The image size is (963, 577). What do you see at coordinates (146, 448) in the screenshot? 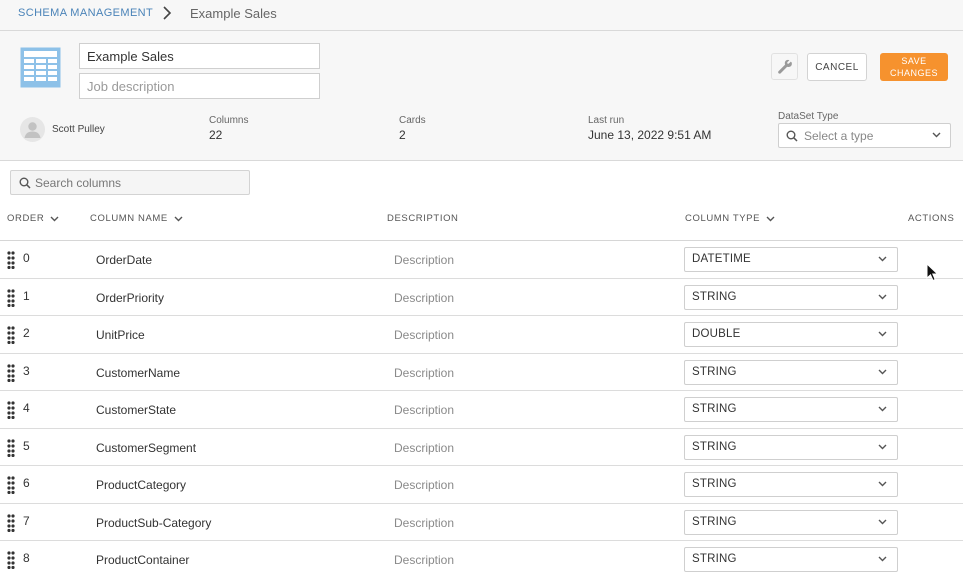
I see `row-column-name: CustomerSegment` at bounding box center [146, 448].